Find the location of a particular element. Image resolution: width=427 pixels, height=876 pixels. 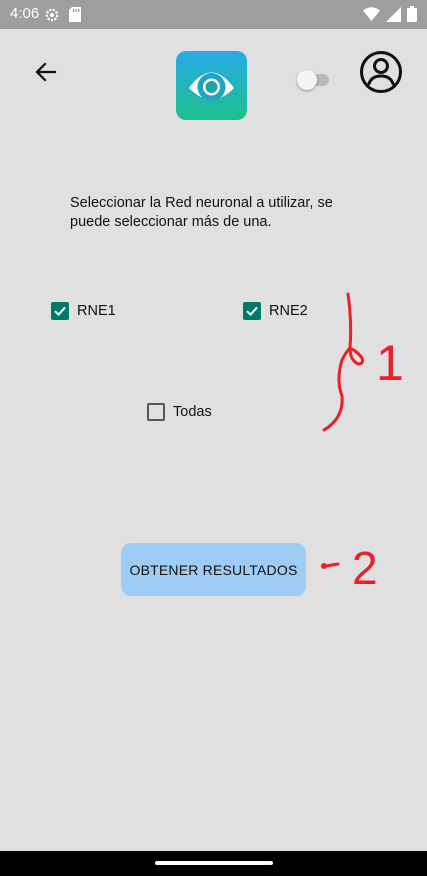

status-time: 4:06 is located at coordinates (25, 13).